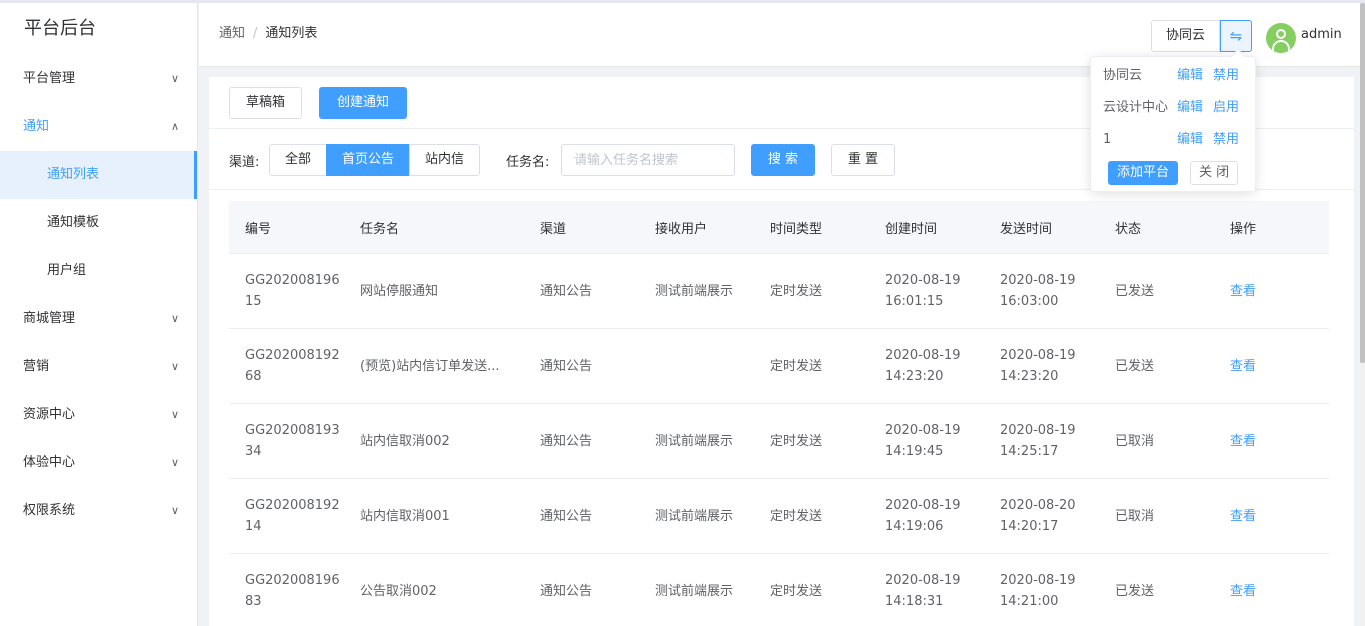 The width and height of the screenshot is (1365, 626). What do you see at coordinates (98, 319) in the screenshot?
I see `menu-mall-management: 商城管理 ∨` at bounding box center [98, 319].